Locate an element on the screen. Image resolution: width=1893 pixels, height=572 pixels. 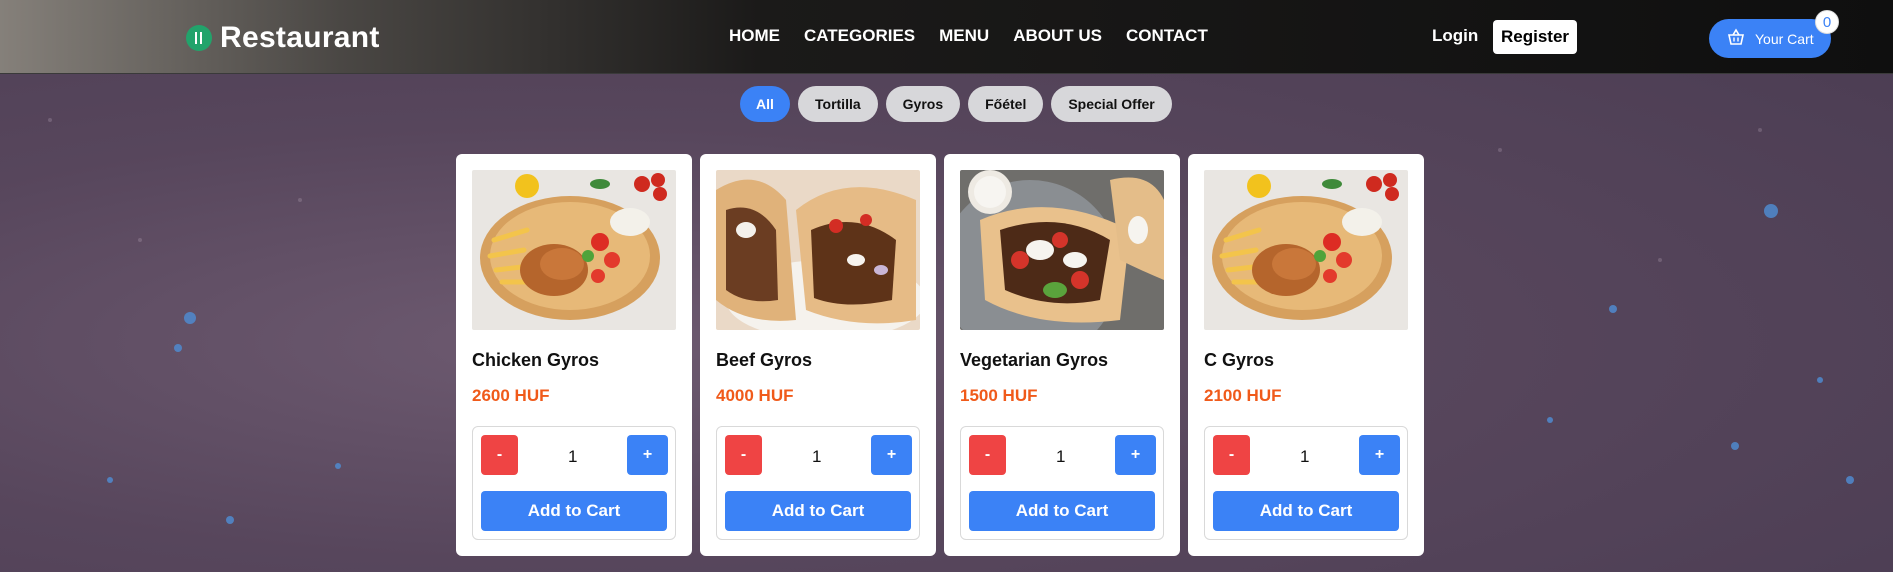
beef-wrap-image is located at coordinates (818, 250).